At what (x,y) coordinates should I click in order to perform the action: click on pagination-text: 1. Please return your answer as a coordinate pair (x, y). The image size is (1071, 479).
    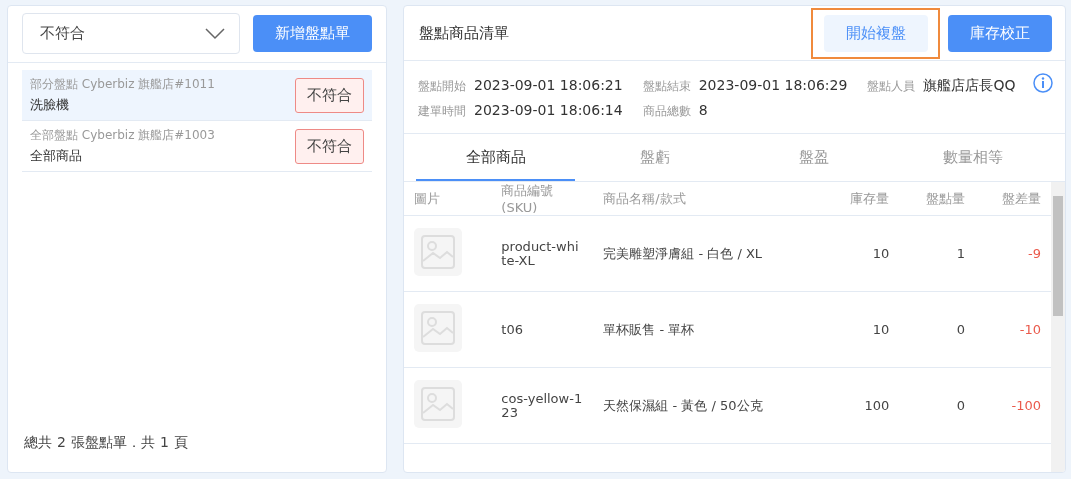
    Looking at the image, I should click on (164, 442).